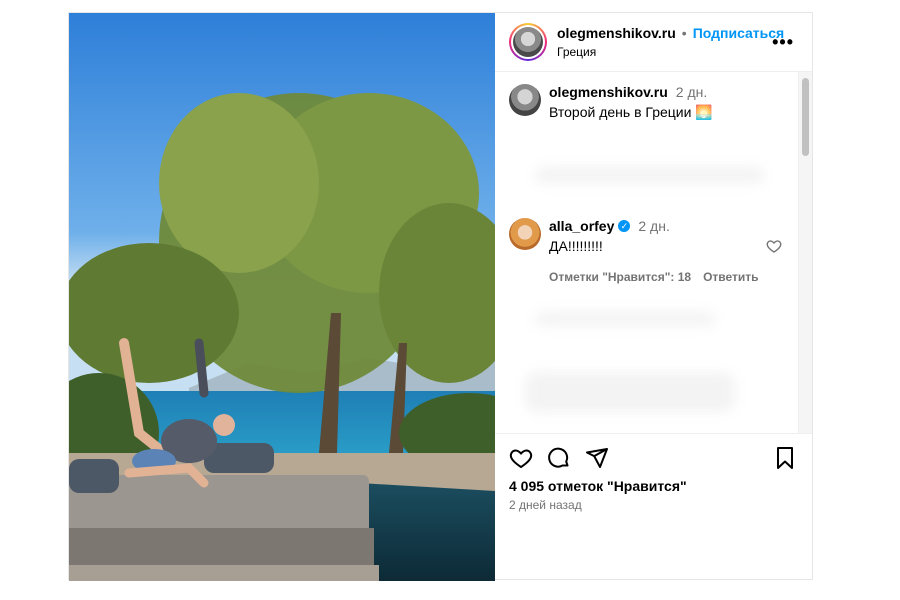 This screenshot has height=600, width=900. I want to click on send-icon, so click(597, 458).